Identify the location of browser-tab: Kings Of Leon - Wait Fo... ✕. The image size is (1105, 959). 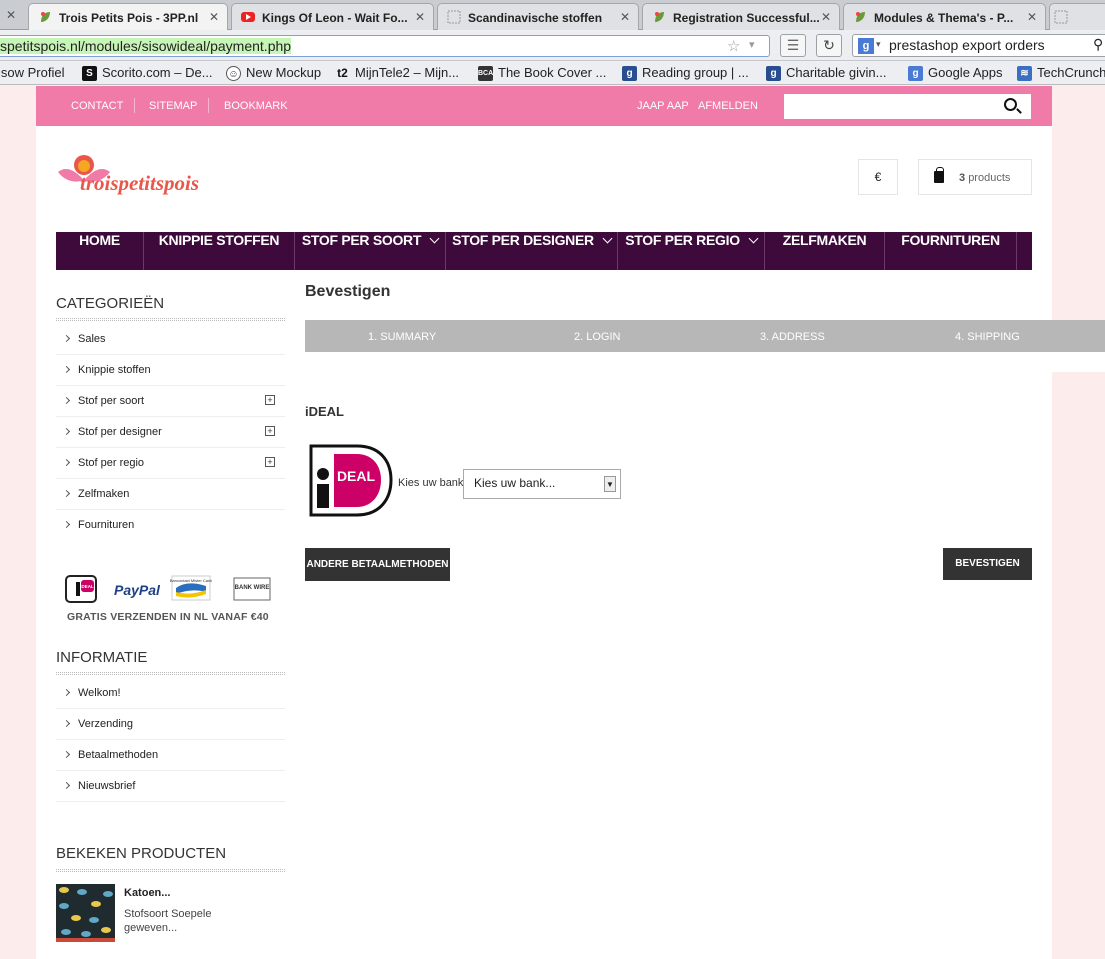
(332, 16).